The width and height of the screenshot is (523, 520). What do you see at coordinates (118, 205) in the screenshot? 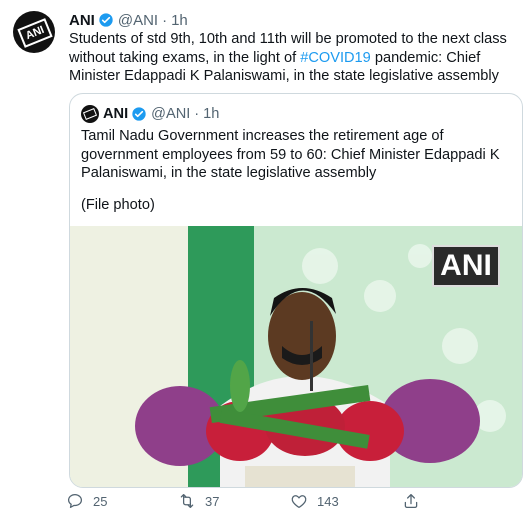
I see `file-photo-note: (File photo)` at bounding box center [118, 205].